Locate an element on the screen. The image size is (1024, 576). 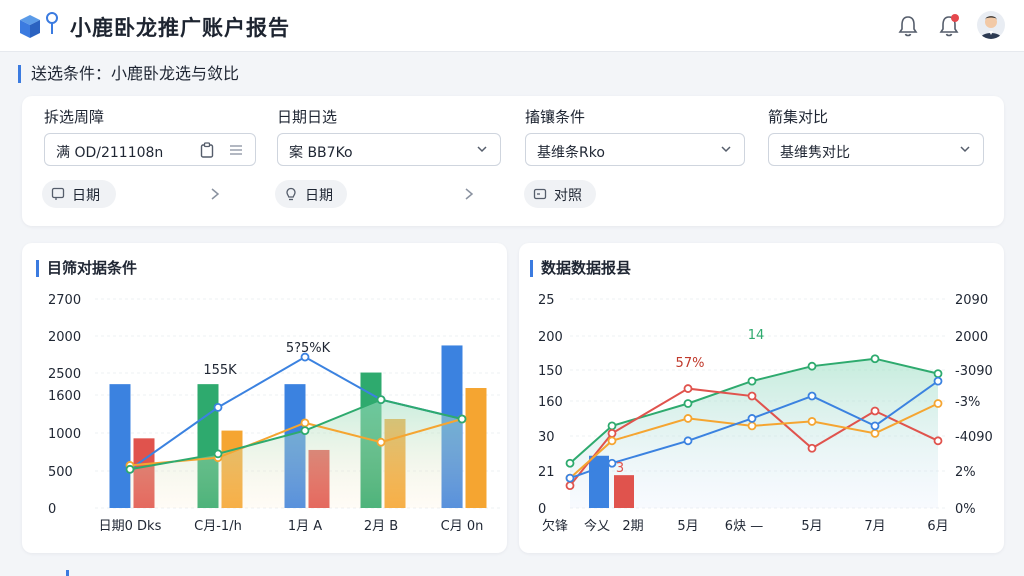
left-y-tick: 2500 is located at coordinates (64, 374).